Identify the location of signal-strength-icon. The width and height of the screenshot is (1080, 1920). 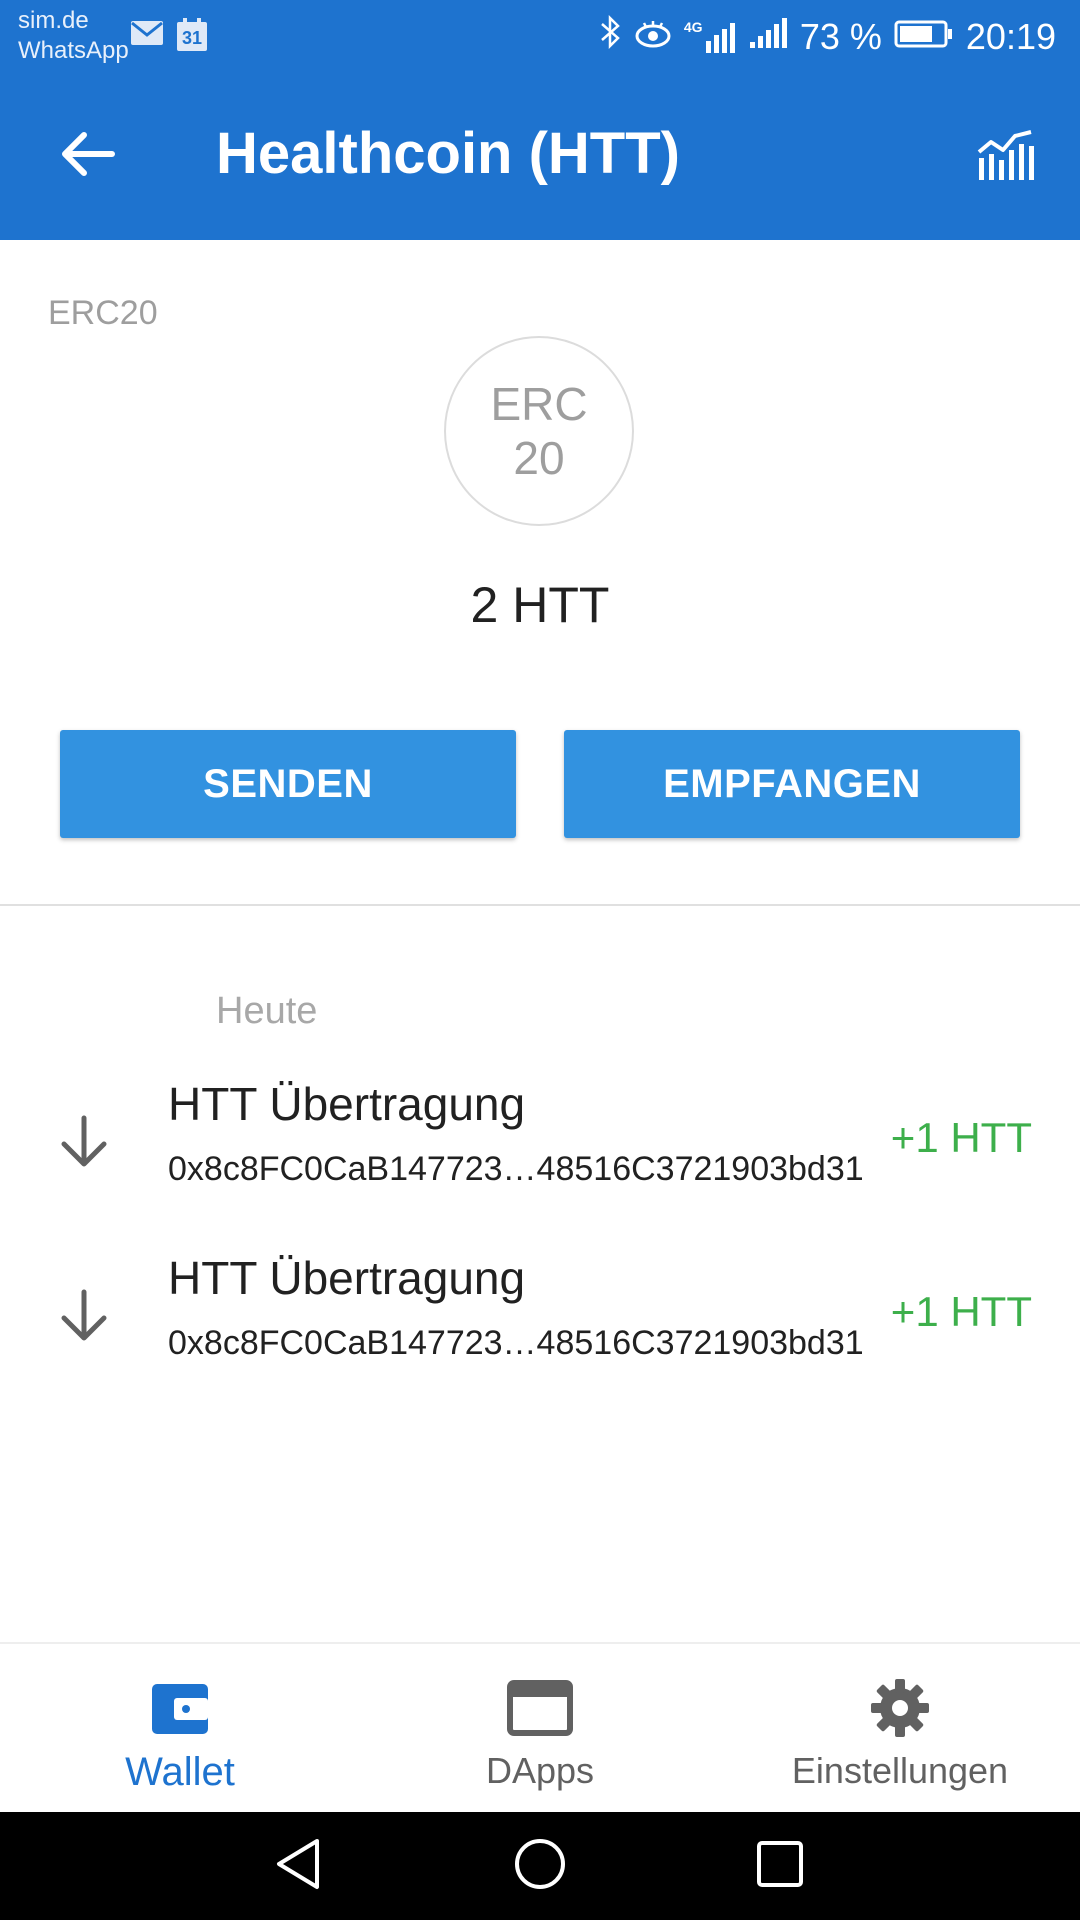
(768, 36).